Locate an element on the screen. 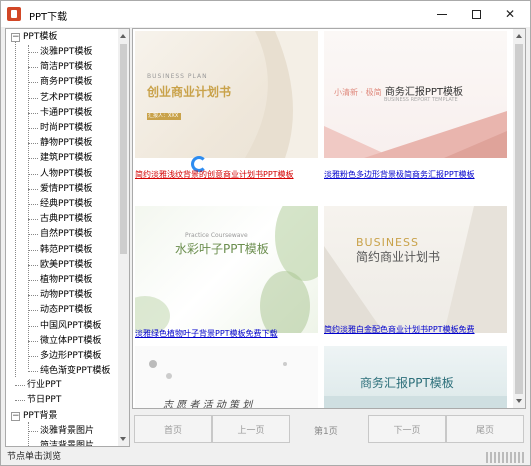  grid-scrollbar is located at coordinates (519, 218).